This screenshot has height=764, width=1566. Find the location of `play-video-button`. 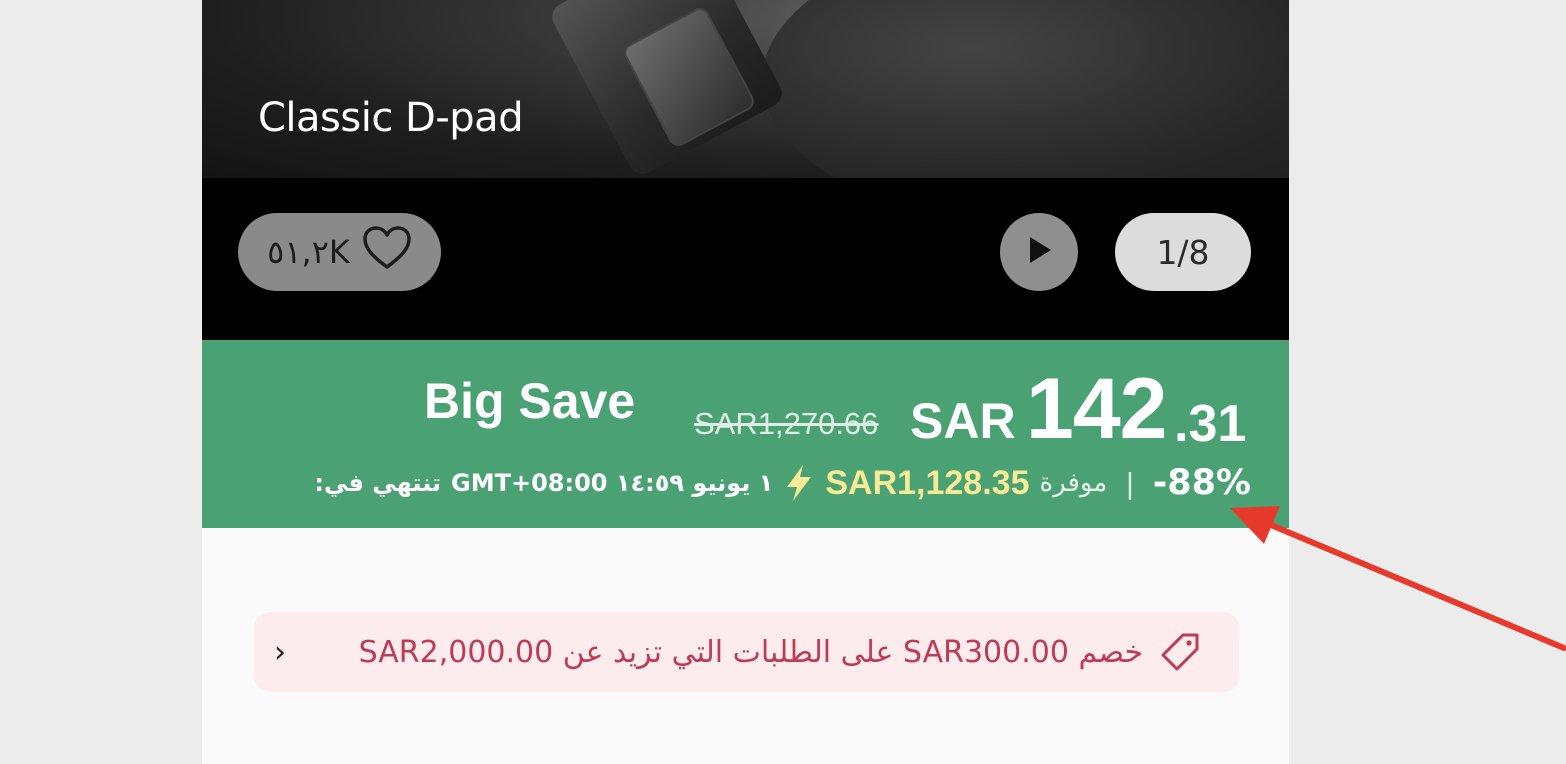

play-video-button is located at coordinates (1039, 252).